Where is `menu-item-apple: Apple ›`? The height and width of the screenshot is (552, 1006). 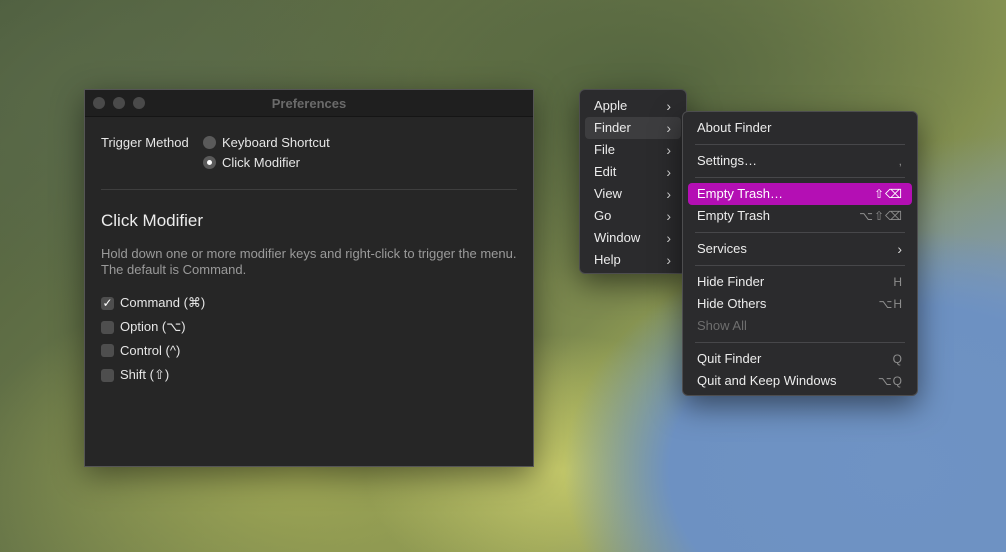
menu-item-apple: Apple › is located at coordinates (633, 106).